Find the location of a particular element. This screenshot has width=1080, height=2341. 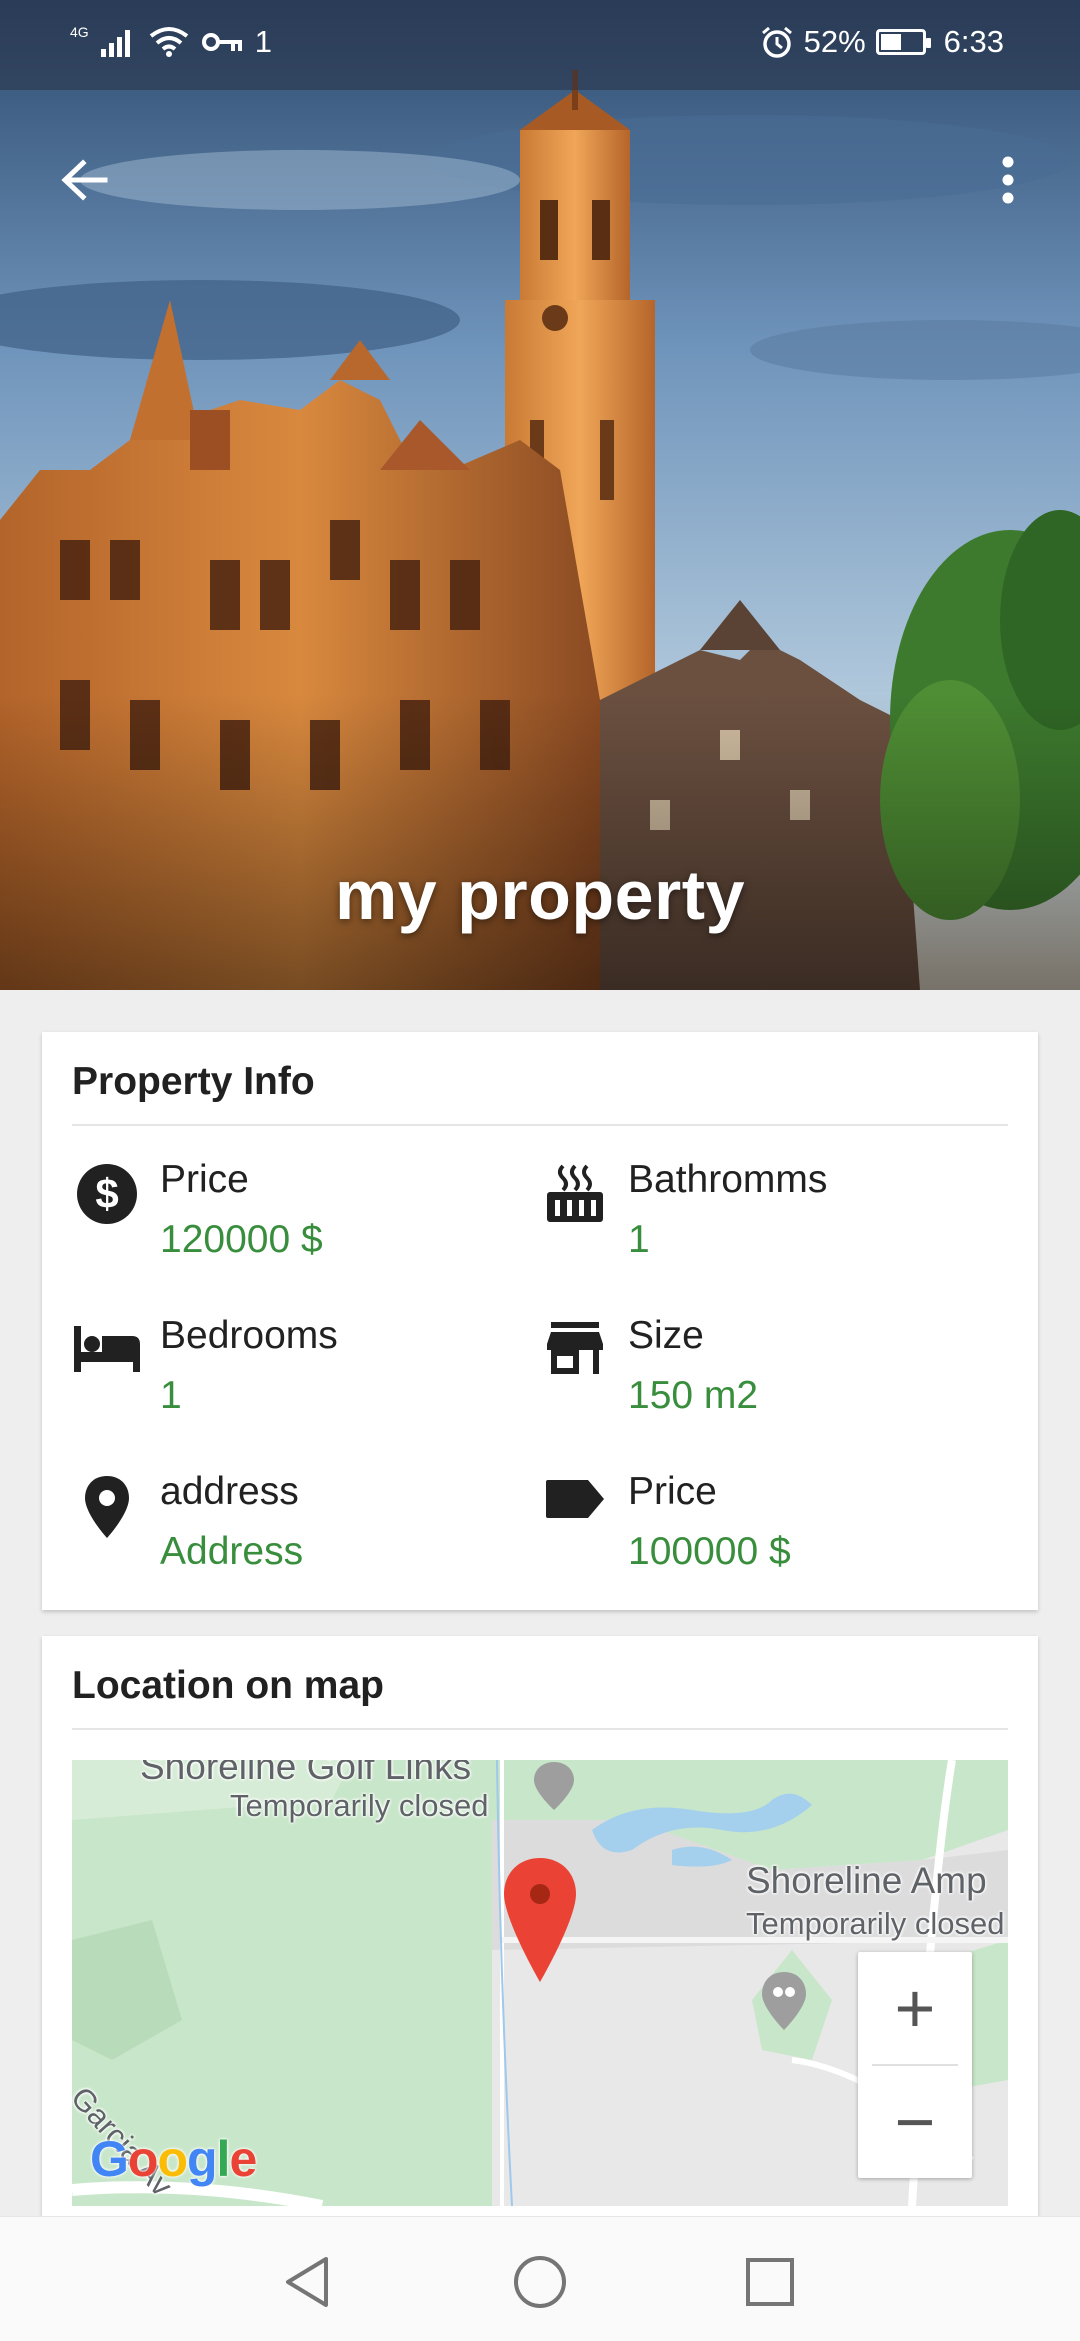

nav-recents-button is located at coordinates (770, 2282).